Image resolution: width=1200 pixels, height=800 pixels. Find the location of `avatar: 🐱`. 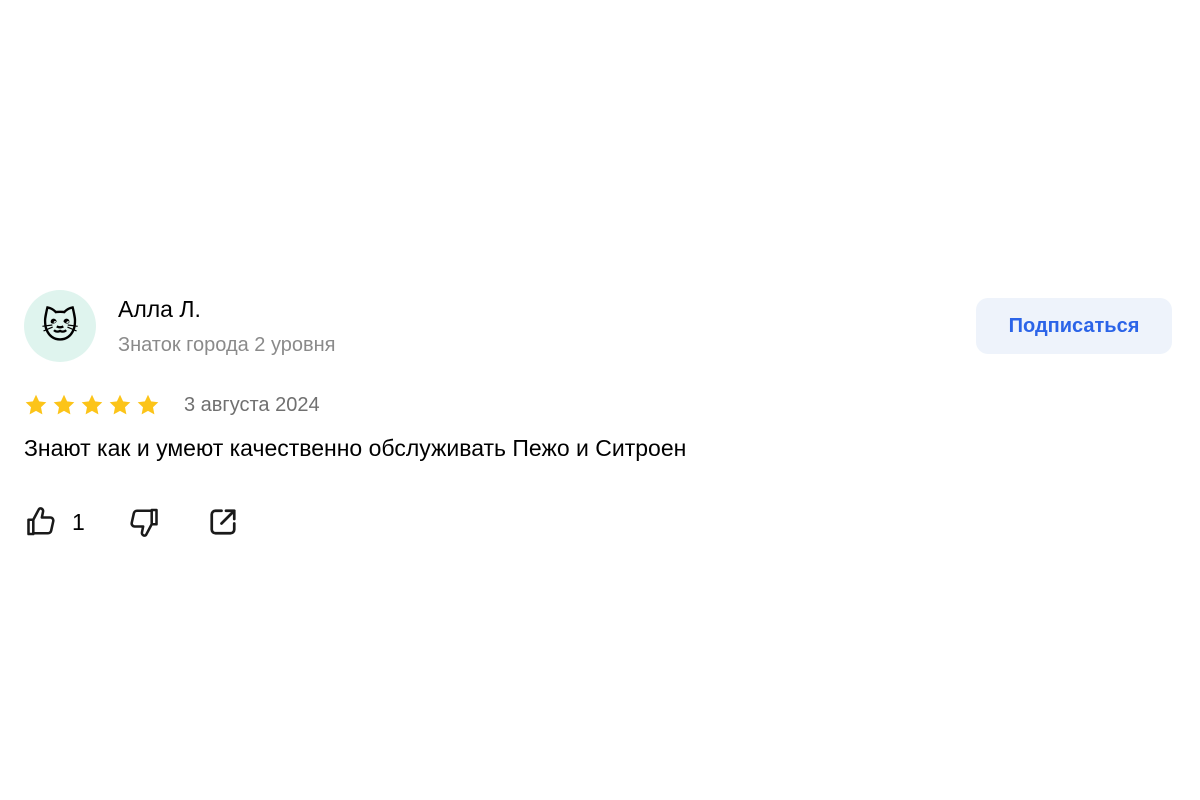

avatar: 🐱 is located at coordinates (60, 326).